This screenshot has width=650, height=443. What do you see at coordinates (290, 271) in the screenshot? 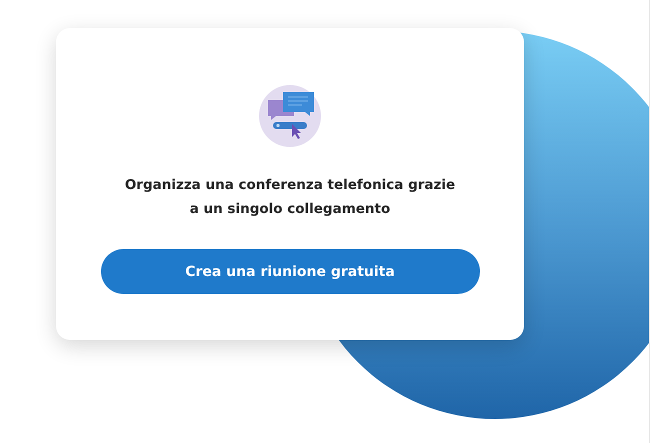
I see `create-meeting-button: Crea una riunione gratuita` at bounding box center [290, 271].